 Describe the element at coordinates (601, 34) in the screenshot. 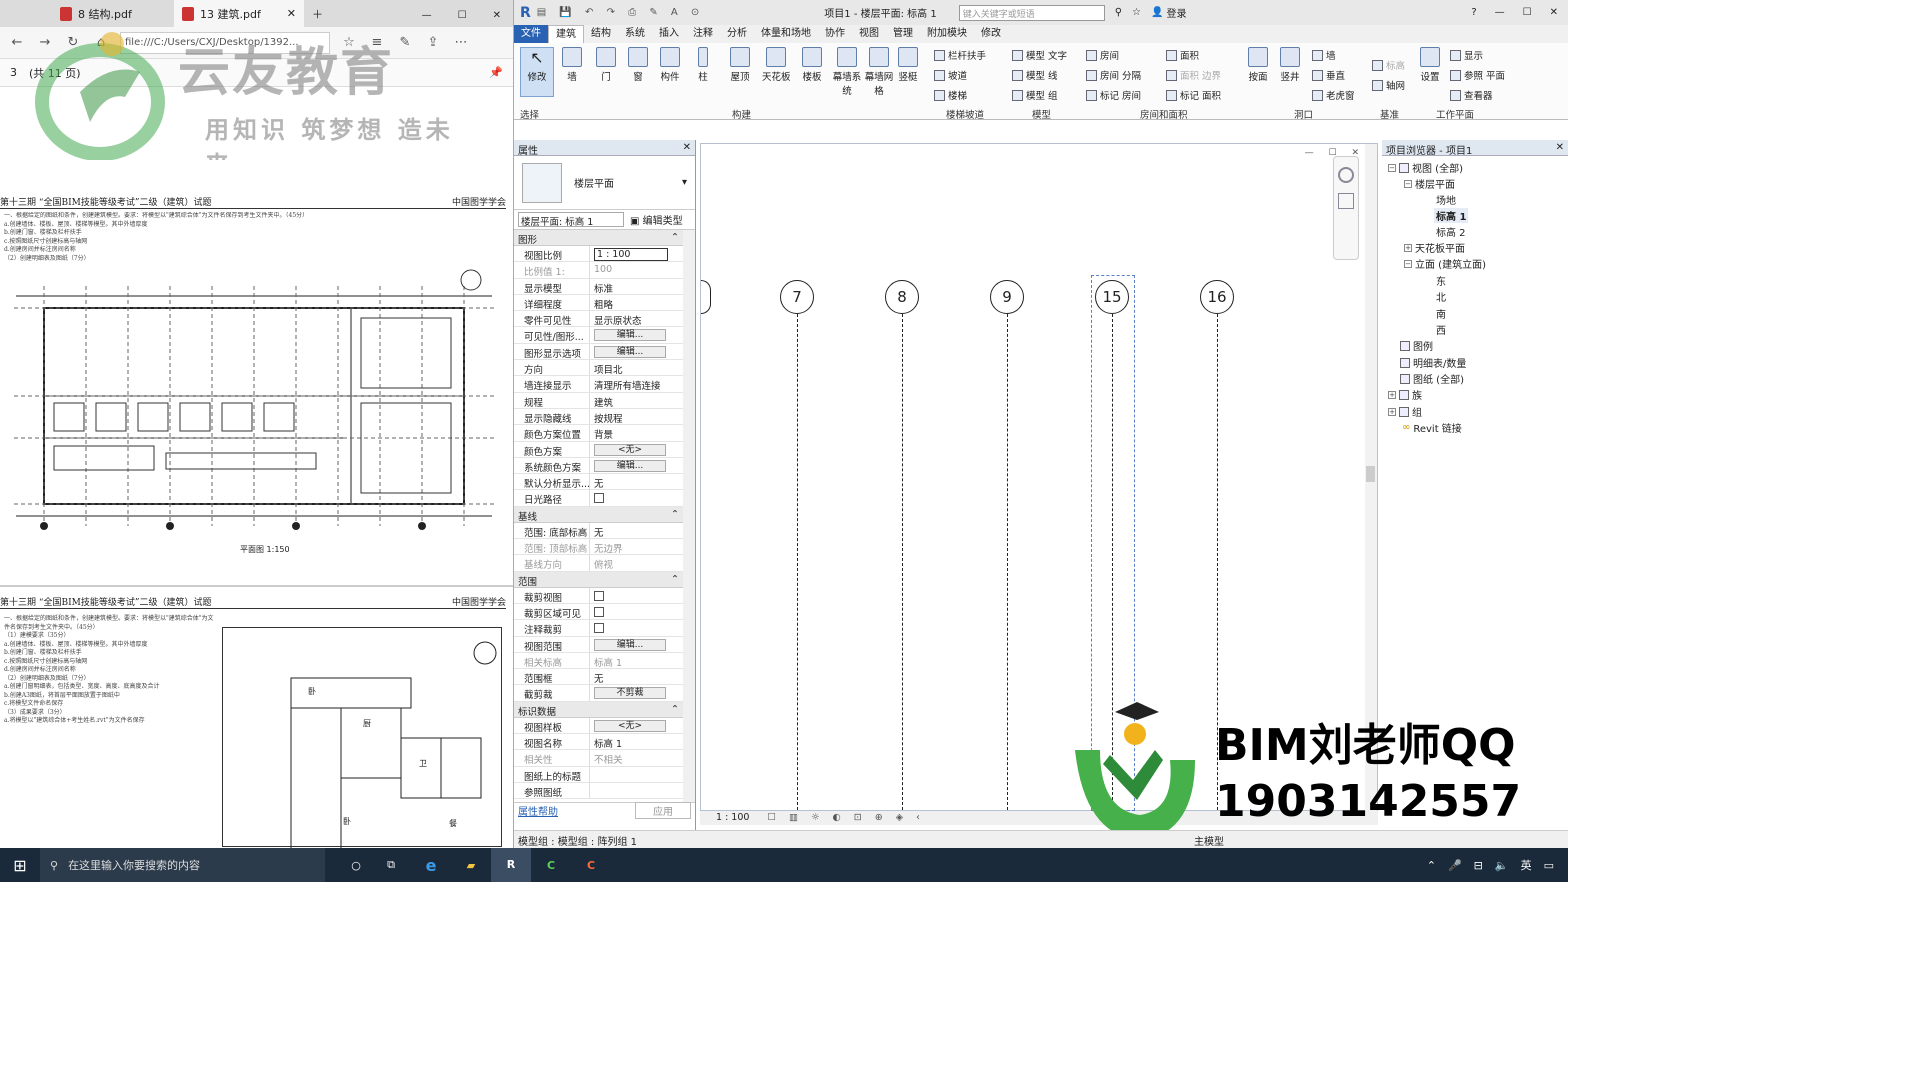

I see `tab-structure: 结构` at that location.